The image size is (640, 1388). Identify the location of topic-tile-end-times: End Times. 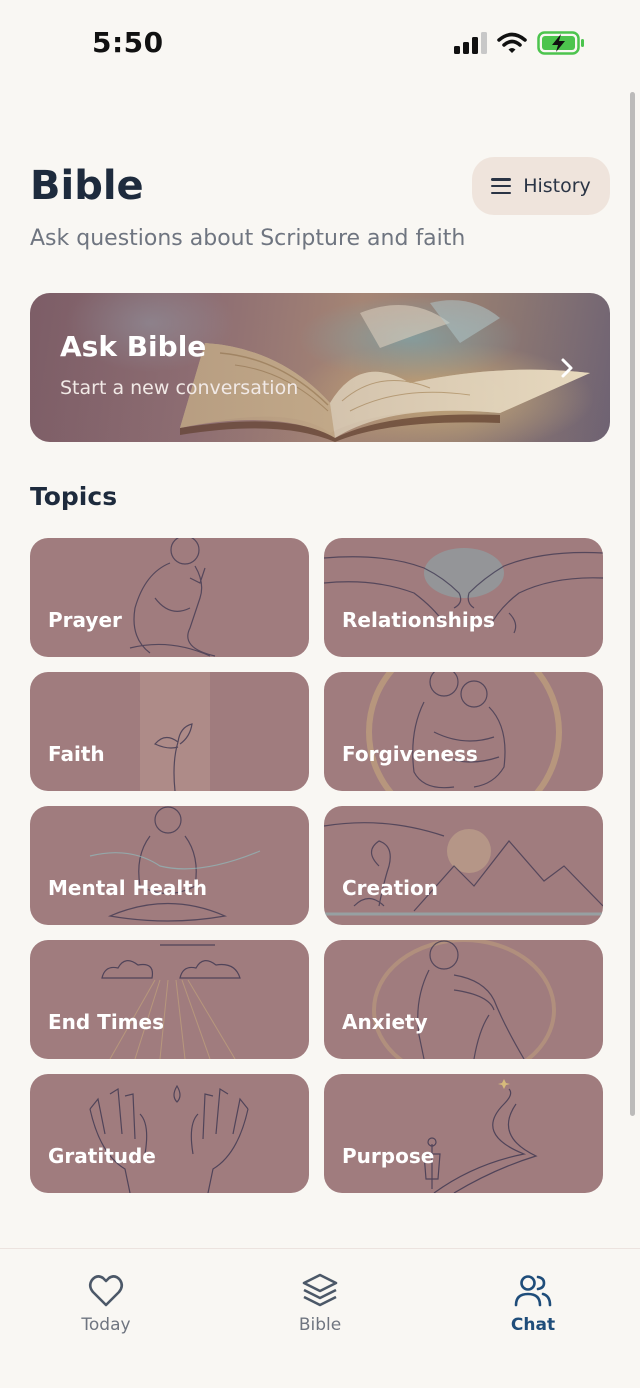
(169, 999).